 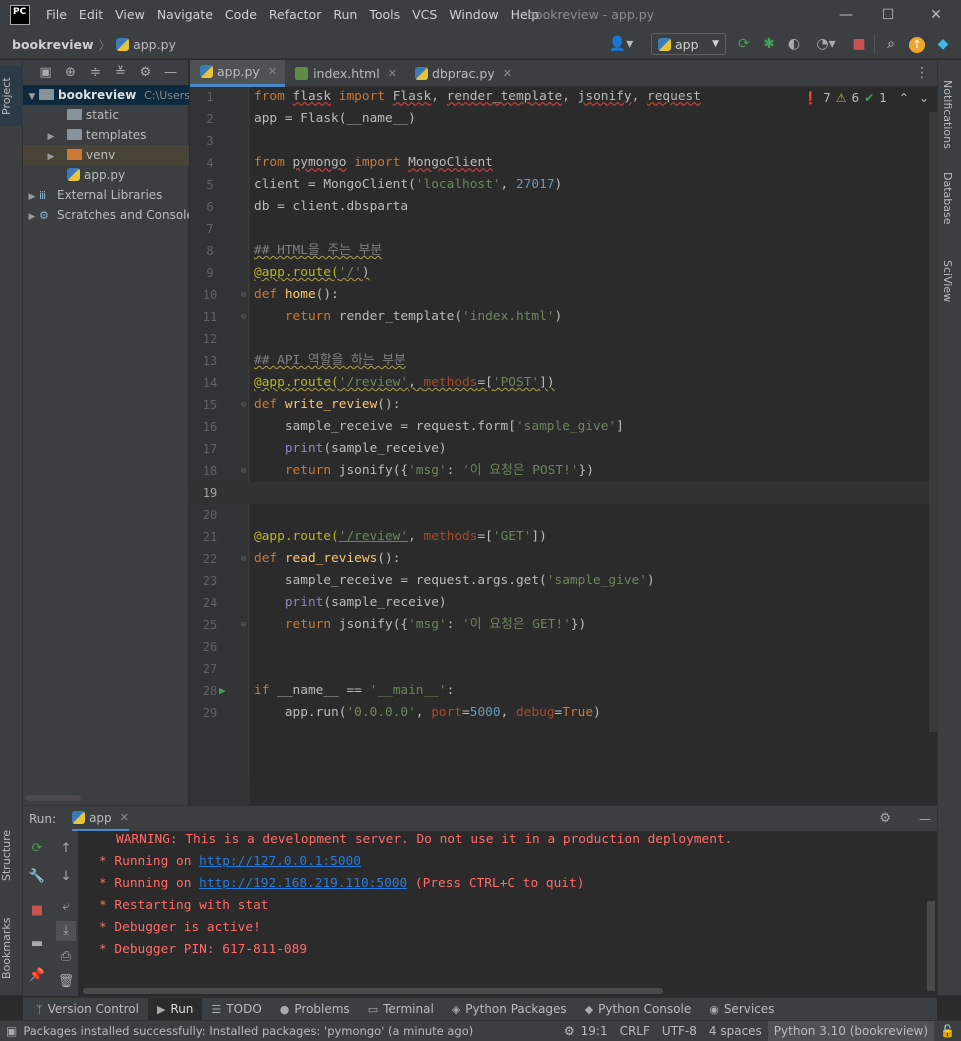 I want to click on up-arrow-icon: ↑, so click(x=66, y=849).